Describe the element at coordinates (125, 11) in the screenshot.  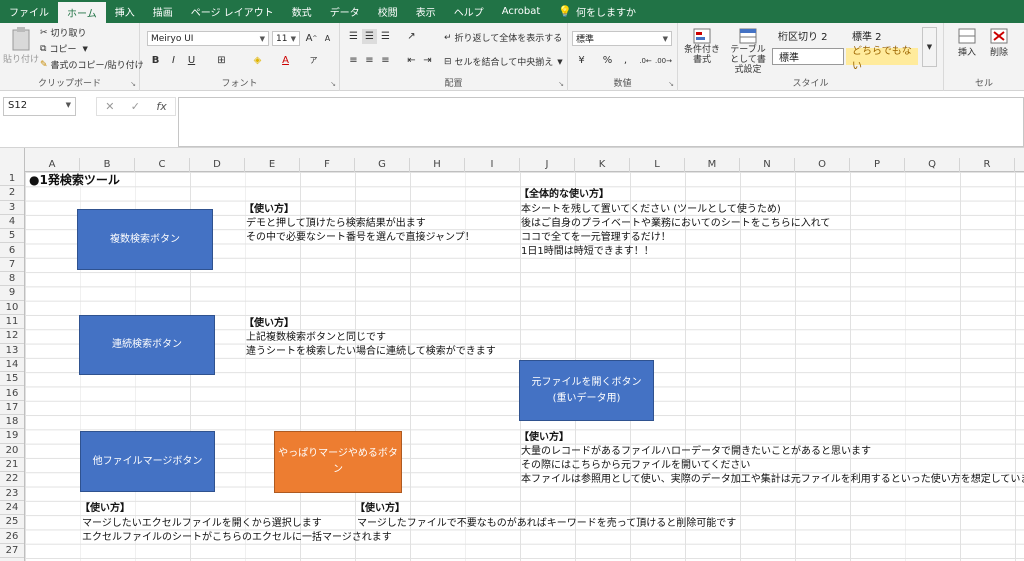
I see `tab-insert: 挿入` at that location.